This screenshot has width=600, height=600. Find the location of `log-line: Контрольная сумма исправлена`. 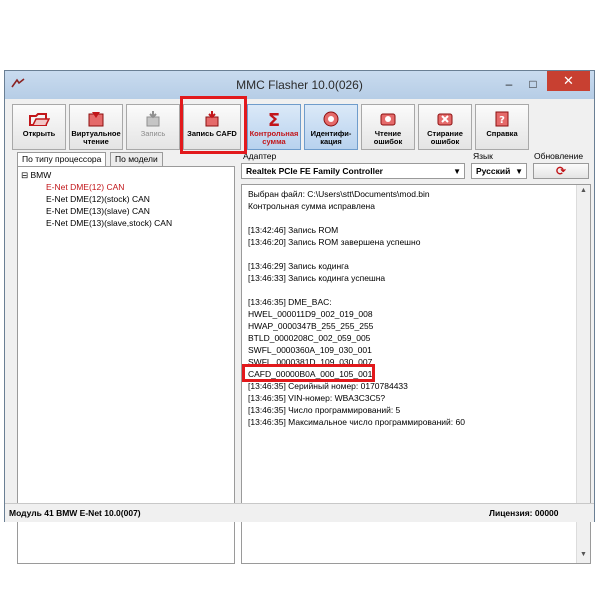

log-line: Контрольная сумма исправлена is located at coordinates (311, 206).